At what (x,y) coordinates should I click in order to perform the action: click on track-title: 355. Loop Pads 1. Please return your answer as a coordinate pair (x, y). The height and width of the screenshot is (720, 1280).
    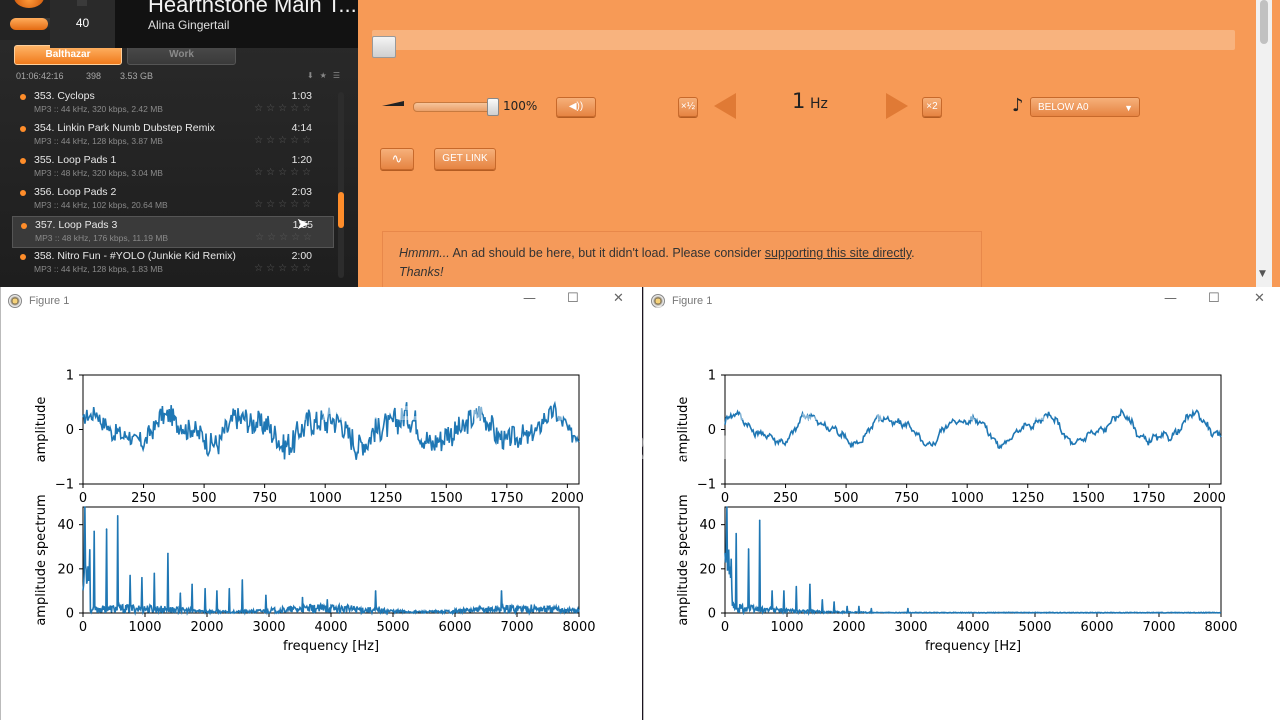
    Looking at the image, I should click on (75, 160).